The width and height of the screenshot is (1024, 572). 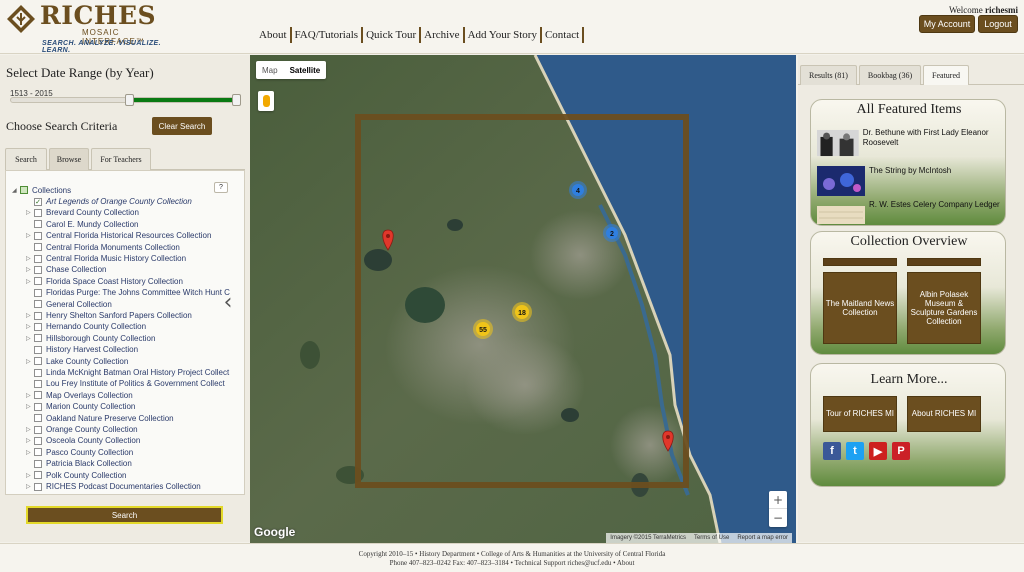 I want to click on collection-item: Carol E. Mundy Collection, so click(x=82, y=224).